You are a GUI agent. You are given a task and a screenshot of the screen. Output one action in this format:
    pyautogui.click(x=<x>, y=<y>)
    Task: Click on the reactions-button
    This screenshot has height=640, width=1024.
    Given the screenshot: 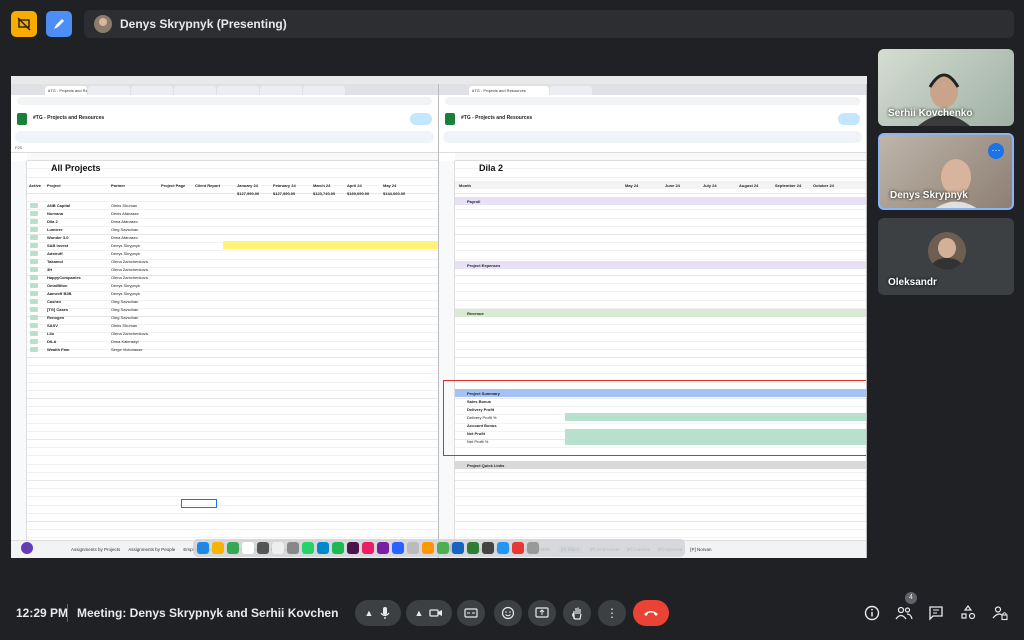 What is the action you would take?
    pyautogui.click(x=508, y=613)
    